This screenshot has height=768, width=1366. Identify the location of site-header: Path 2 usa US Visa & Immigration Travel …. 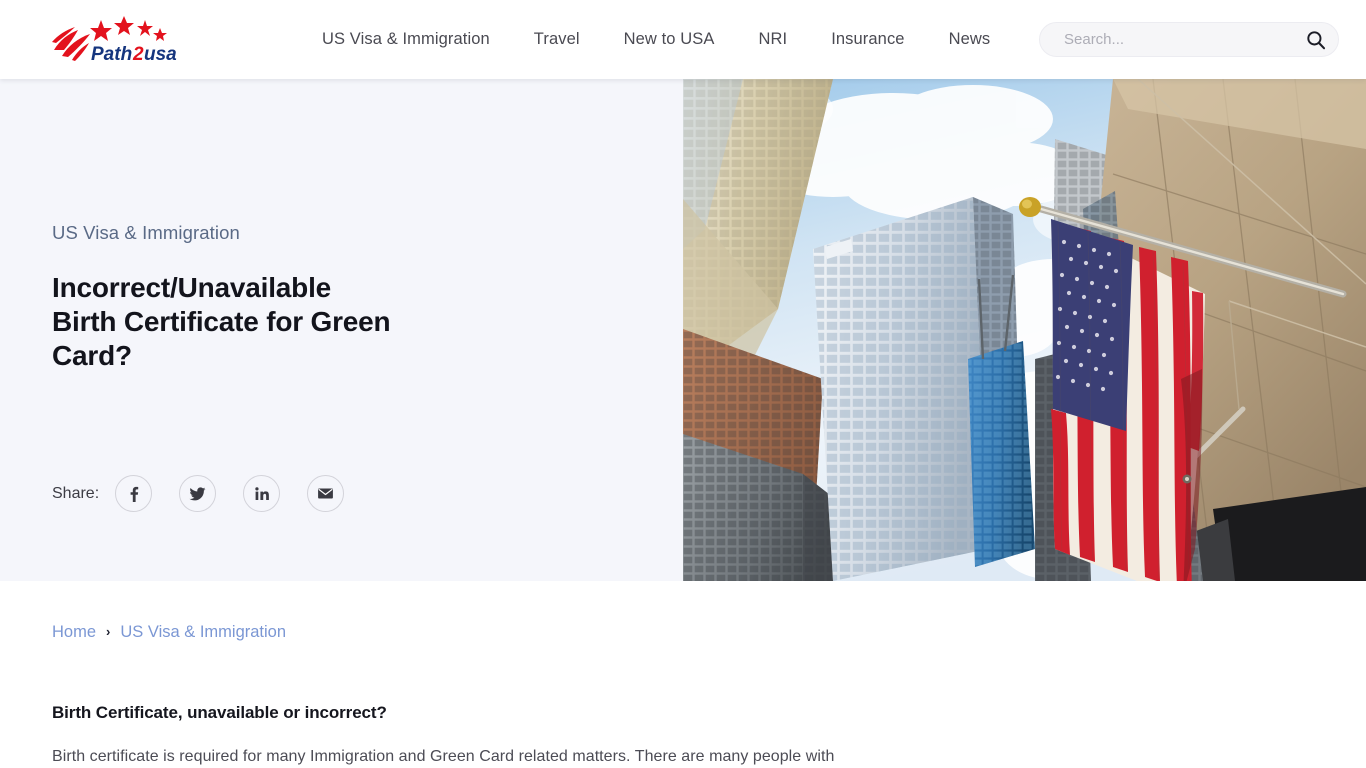
(683, 39).